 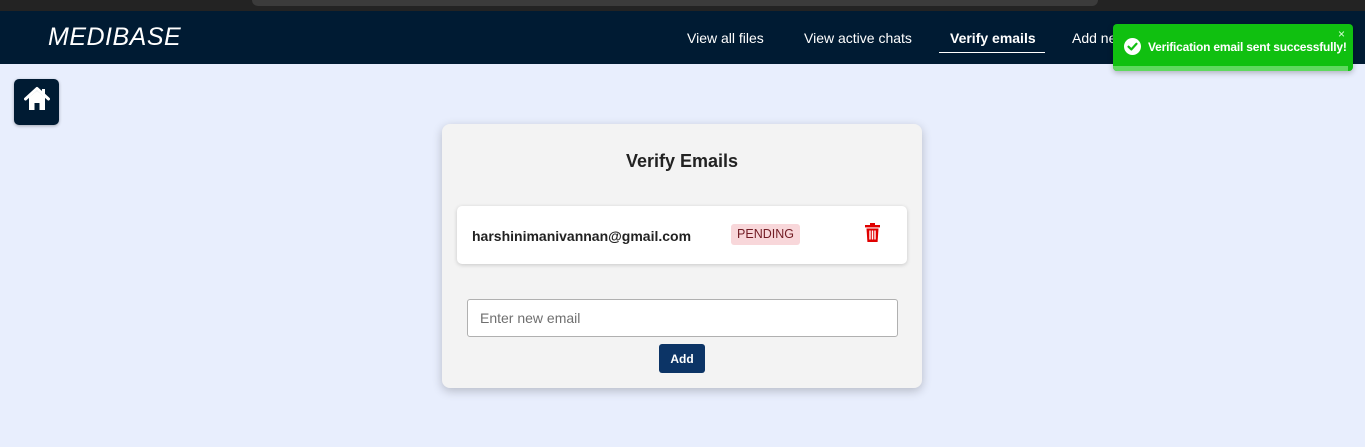 I want to click on browser-top-bar, so click(x=682, y=5).